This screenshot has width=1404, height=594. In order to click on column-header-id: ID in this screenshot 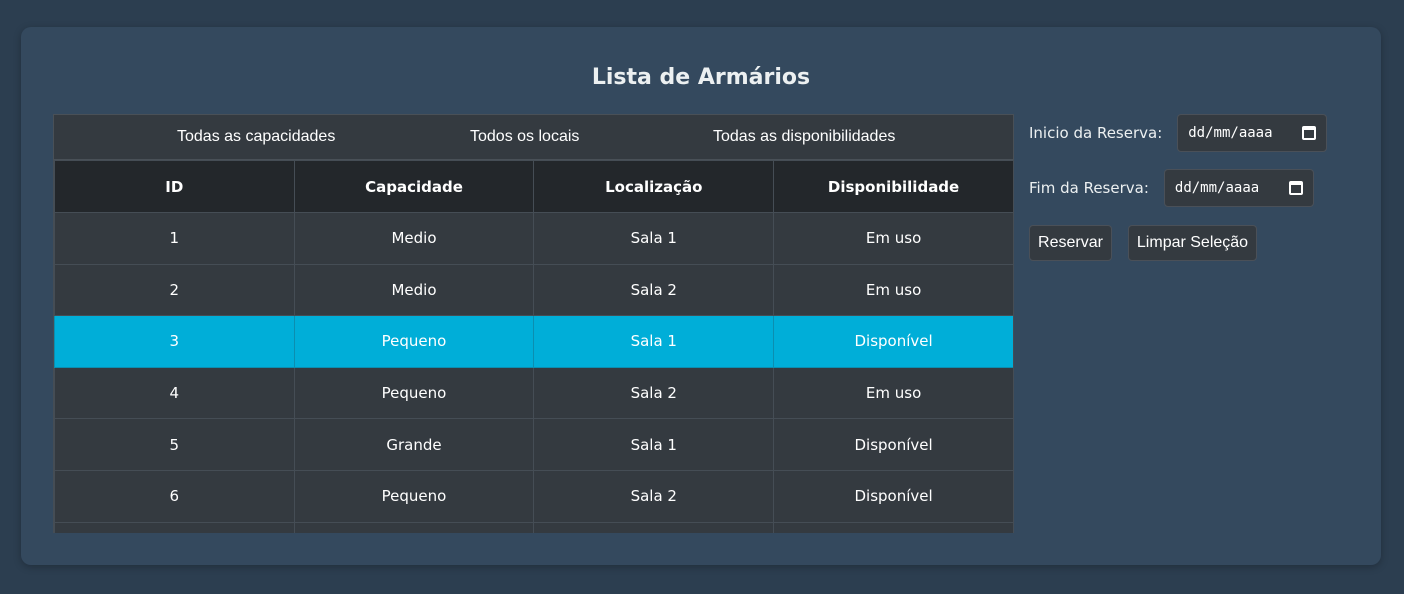, I will do `click(174, 186)`.